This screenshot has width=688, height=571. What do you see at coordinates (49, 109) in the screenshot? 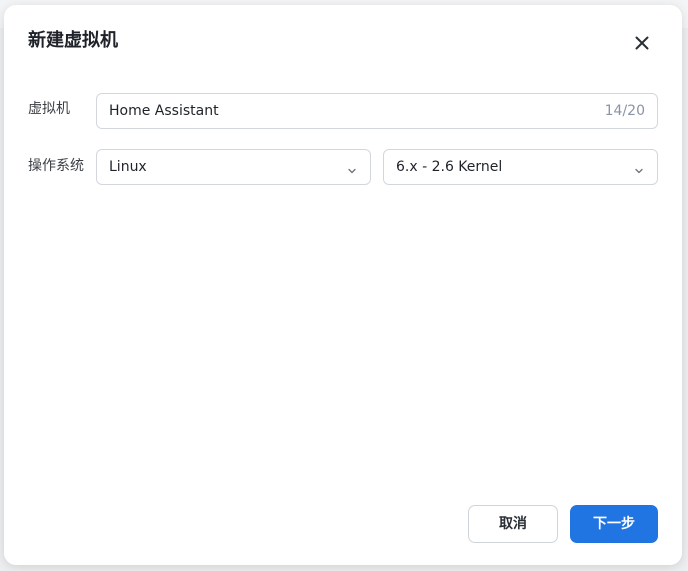
I see `vm-name-label: 虚拟机` at bounding box center [49, 109].